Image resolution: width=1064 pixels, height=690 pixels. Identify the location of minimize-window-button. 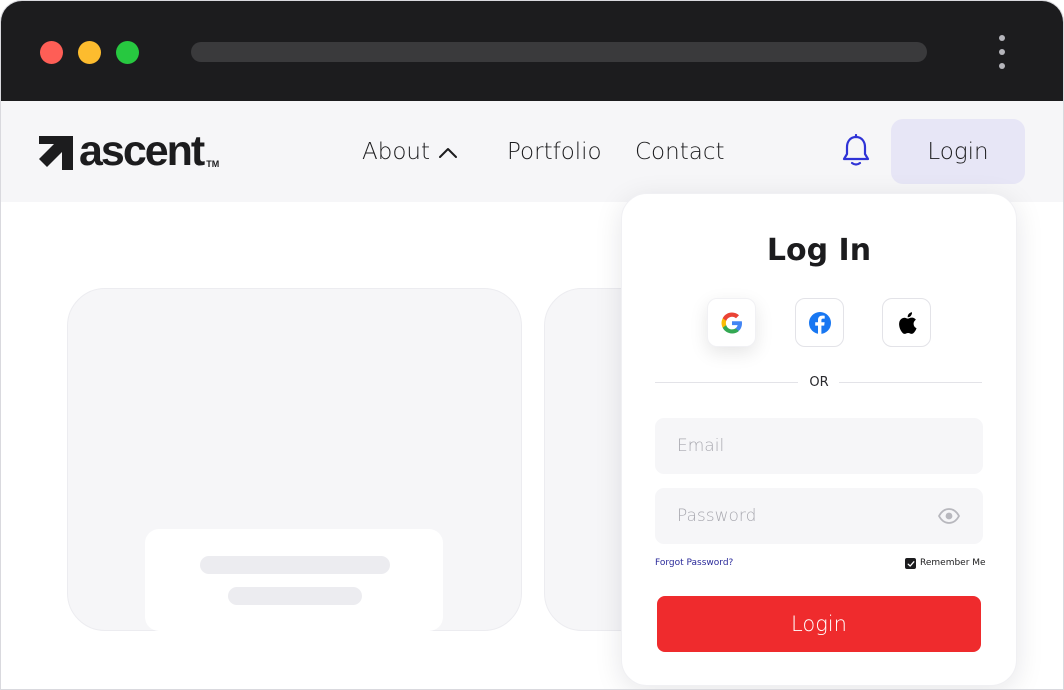
(89, 52).